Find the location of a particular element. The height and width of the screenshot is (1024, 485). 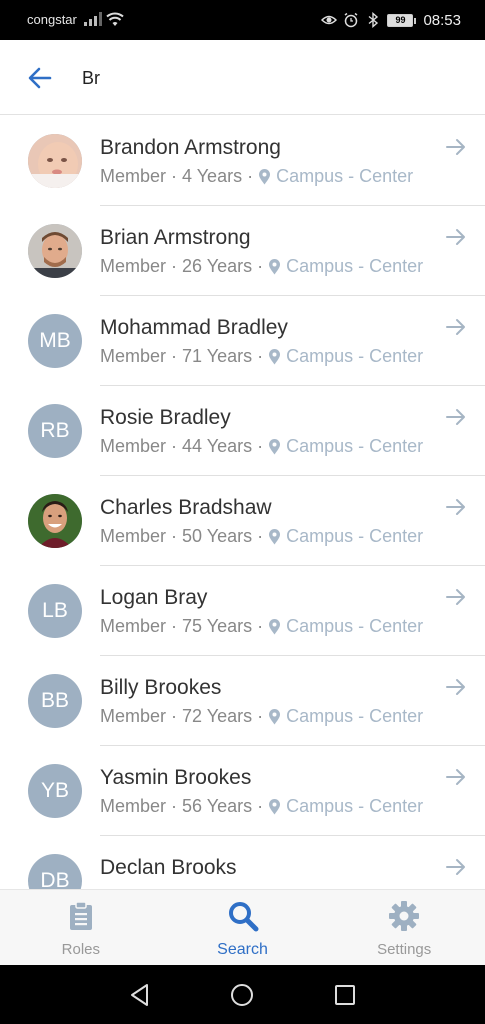

home-circle-icon is located at coordinates (242, 995).